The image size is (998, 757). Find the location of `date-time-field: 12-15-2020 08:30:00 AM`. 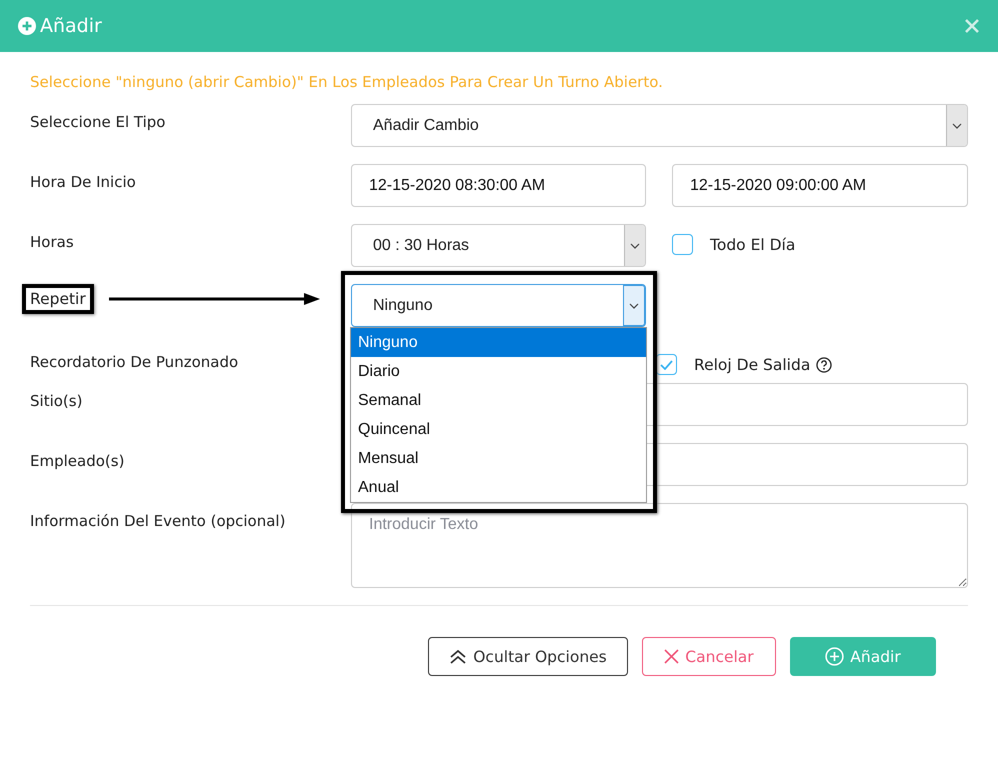

date-time-field: 12-15-2020 08:30:00 AM is located at coordinates (498, 185).